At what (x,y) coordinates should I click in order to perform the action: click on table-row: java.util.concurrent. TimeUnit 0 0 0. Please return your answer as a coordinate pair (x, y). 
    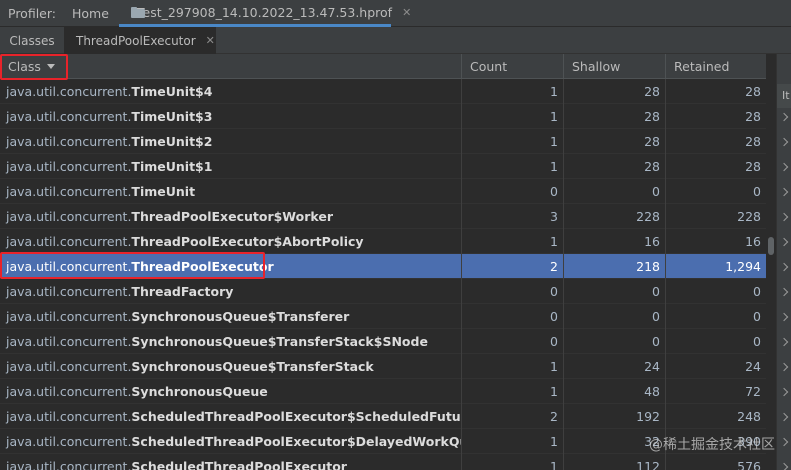
    Looking at the image, I should click on (383, 191).